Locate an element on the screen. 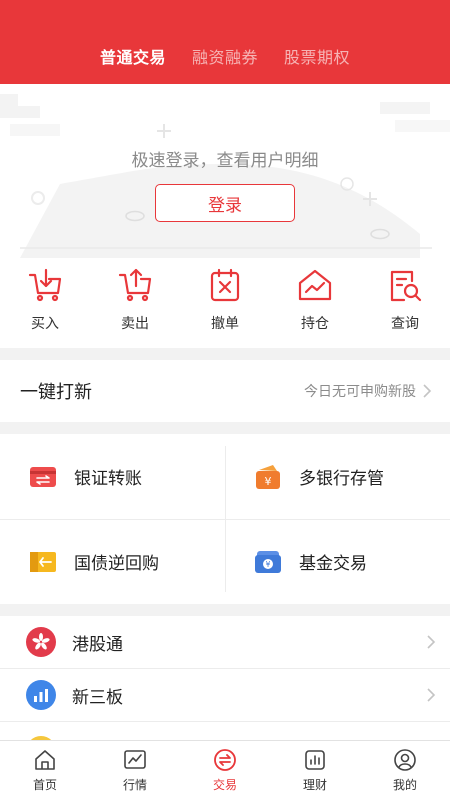  treasury-repo-button: 国债逆回购 is located at coordinates (112, 561).